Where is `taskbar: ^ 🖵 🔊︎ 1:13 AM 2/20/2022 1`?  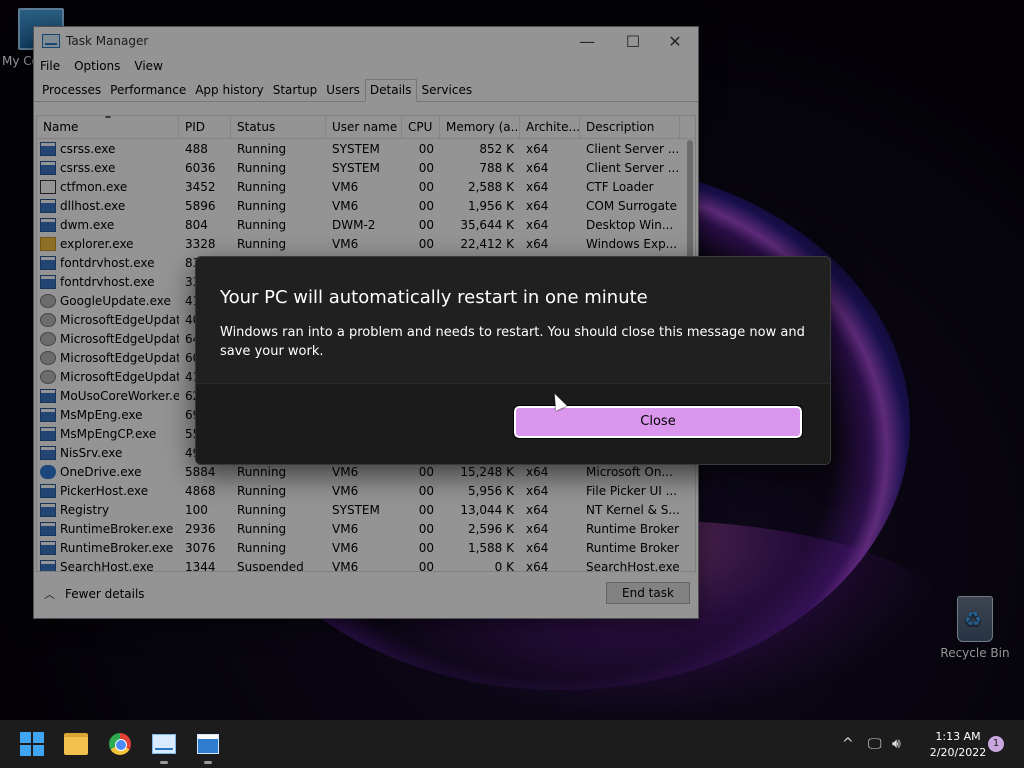
taskbar: ^ 🖵 🔊︎ 1:13 AM 2/20/2022 1 is located at coordinates (512, 744).